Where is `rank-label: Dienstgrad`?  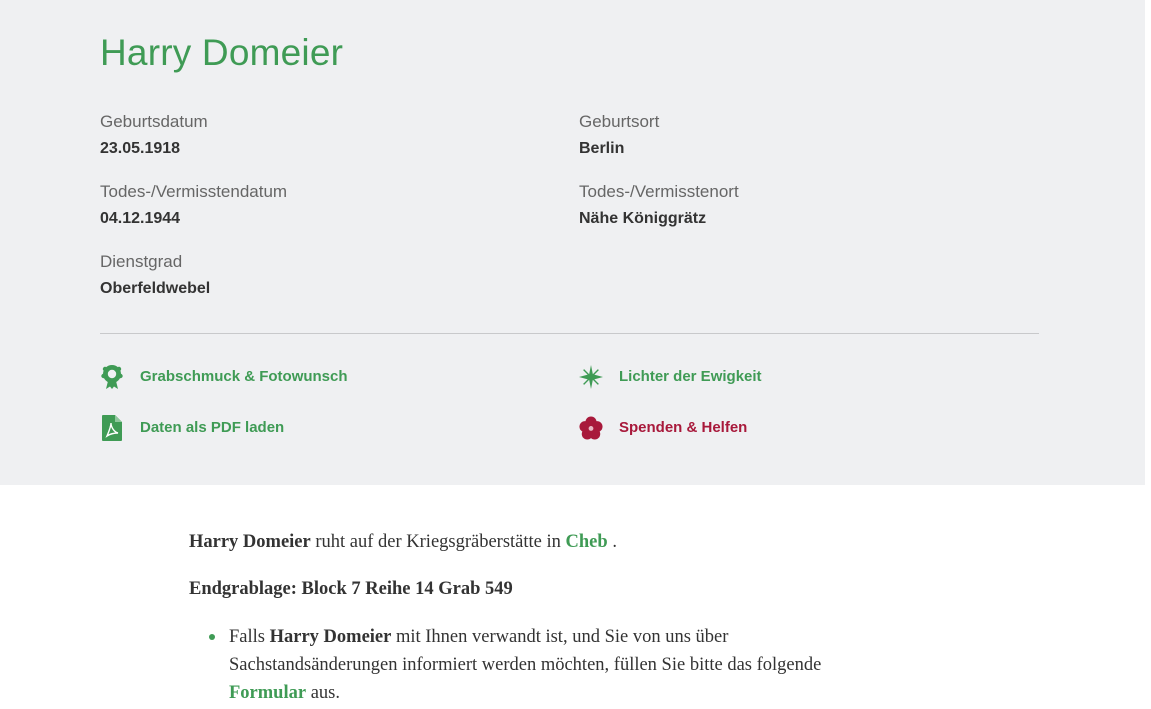
rank-label: Dienstgrad is located at coordinates (141, 261).